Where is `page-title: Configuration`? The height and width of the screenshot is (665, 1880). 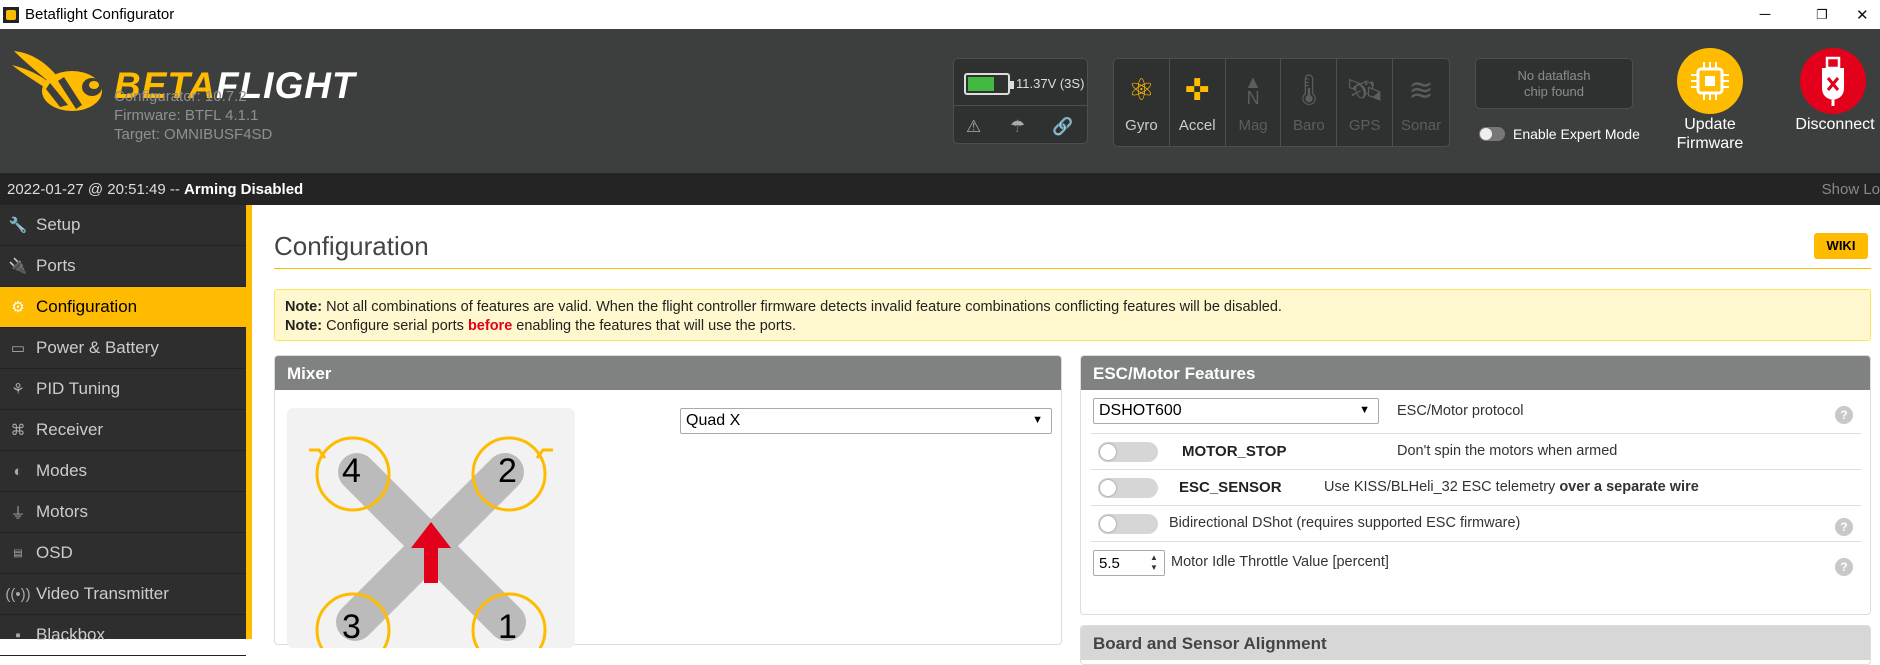 page-title: Configuration is located at coordinates (351, 246).